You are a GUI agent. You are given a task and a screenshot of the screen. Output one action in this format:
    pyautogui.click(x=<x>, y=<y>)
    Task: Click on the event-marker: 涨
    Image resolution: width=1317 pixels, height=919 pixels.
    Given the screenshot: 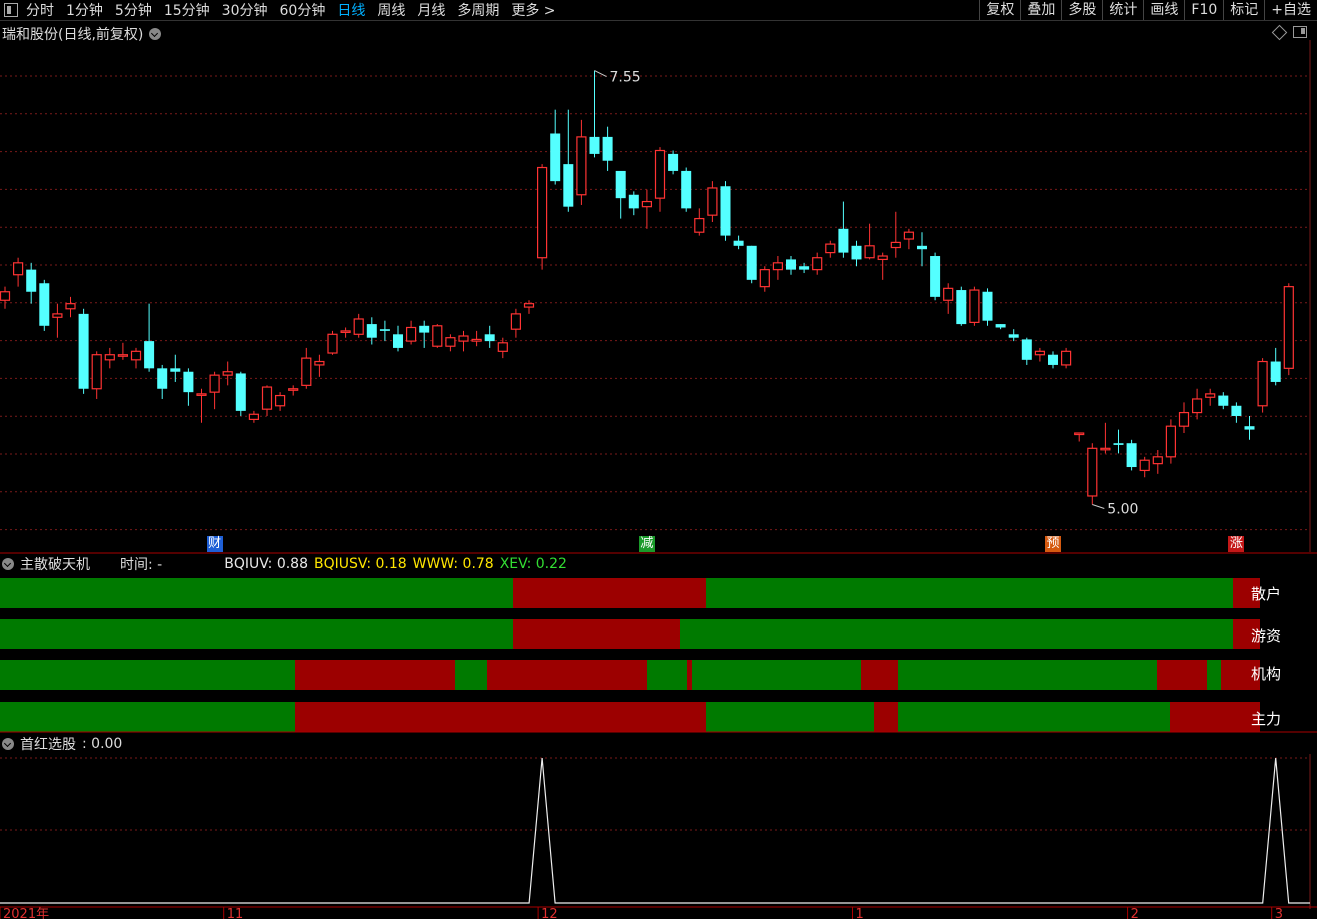 What is the action you would take?
    pyautogui.click(x=1236, y=544)
    